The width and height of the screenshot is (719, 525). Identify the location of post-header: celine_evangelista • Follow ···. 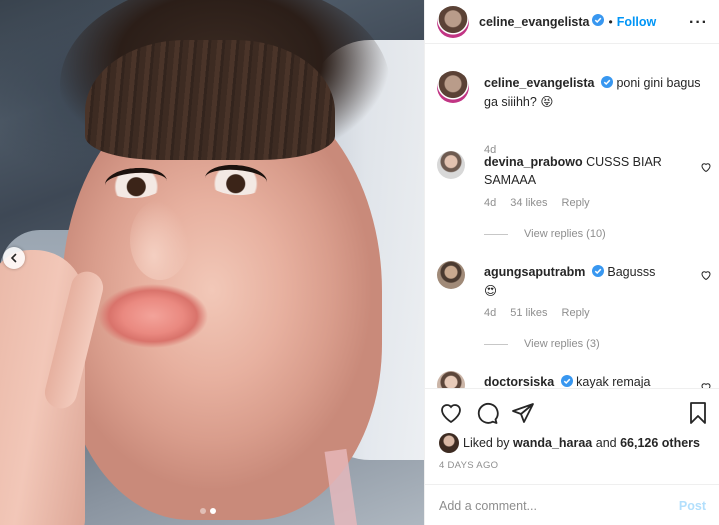
(572, 22).